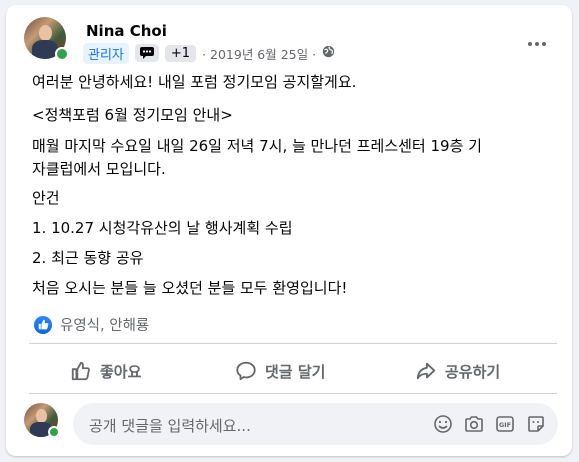 This screenshot has height=462, width=579. I want to click on camera-icon, so click(474, 424).